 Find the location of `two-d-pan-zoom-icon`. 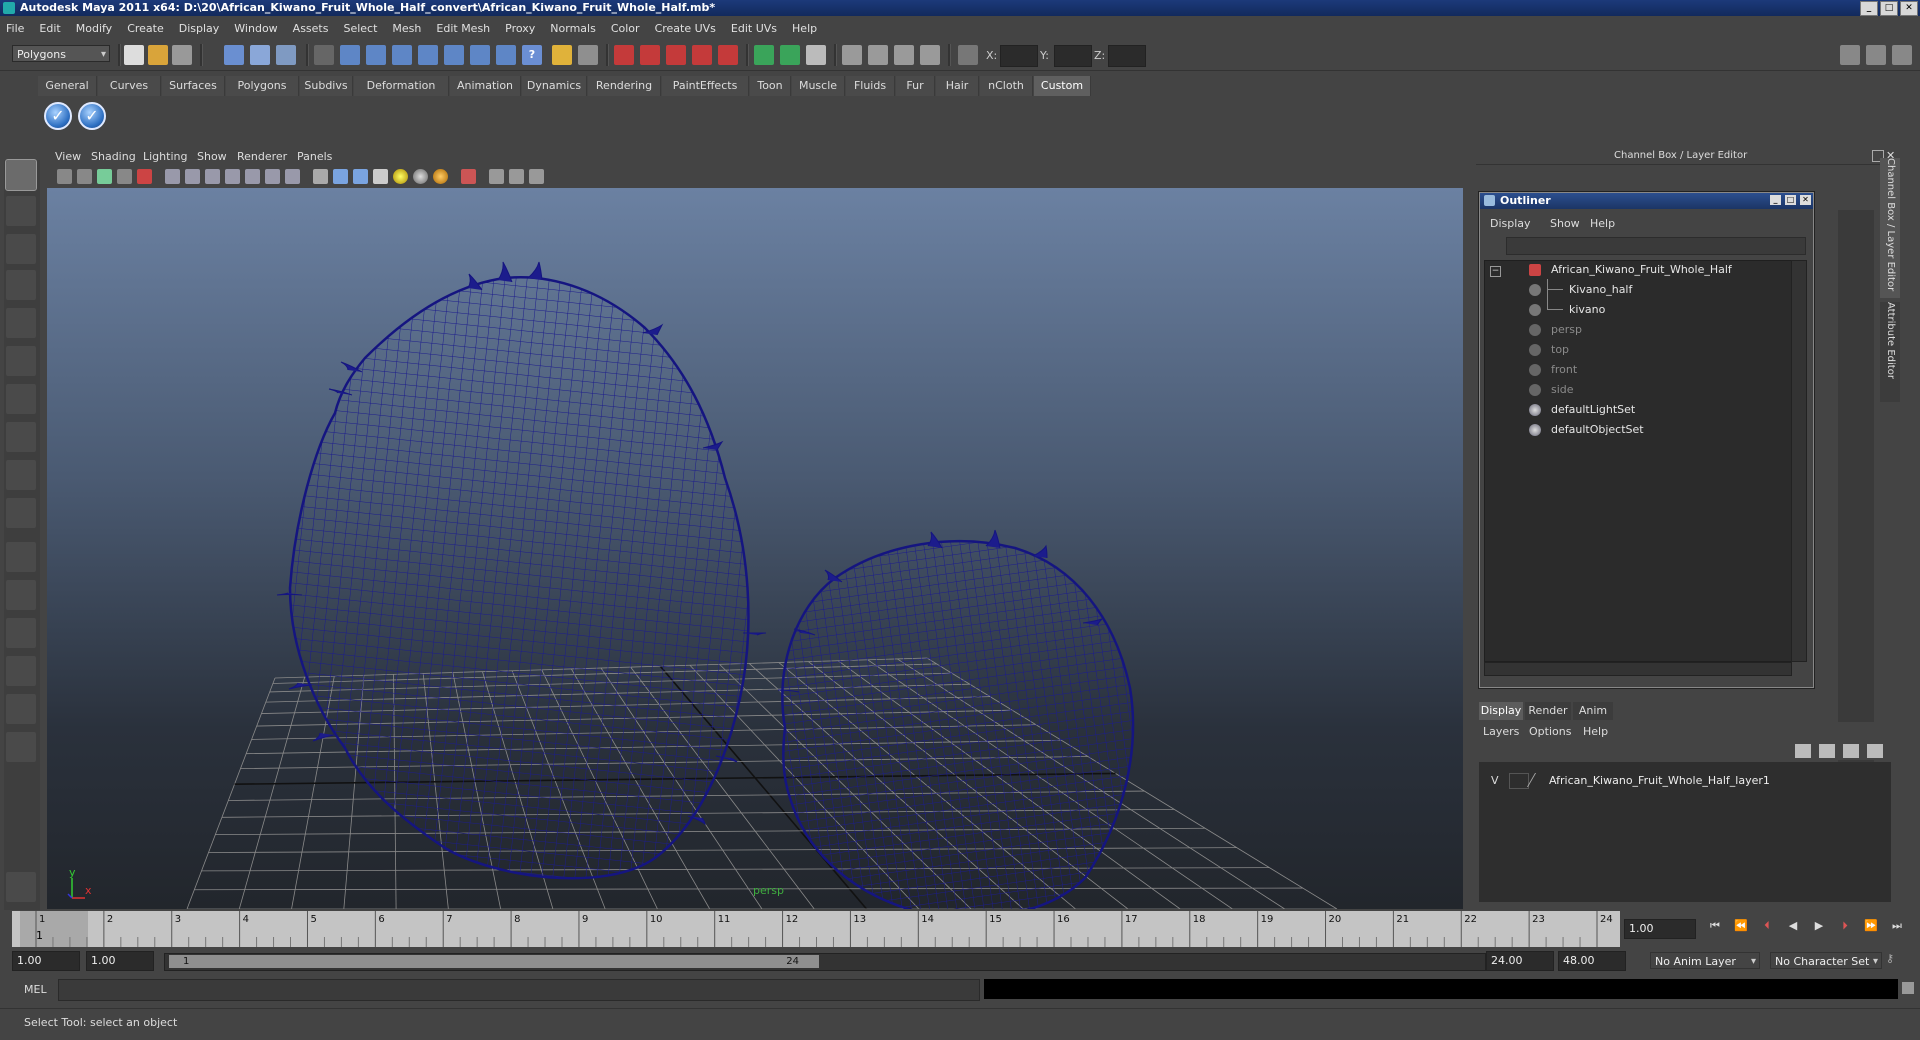

two-d-pan-zoom-icon is located at coordinates (144, 176).